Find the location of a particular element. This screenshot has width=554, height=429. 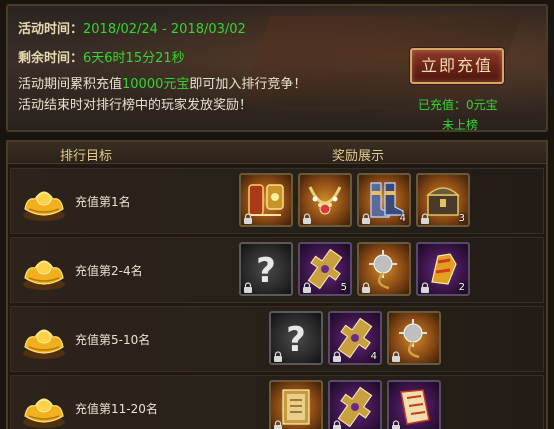

item-count: 3 is located at coordinates (461, 218).